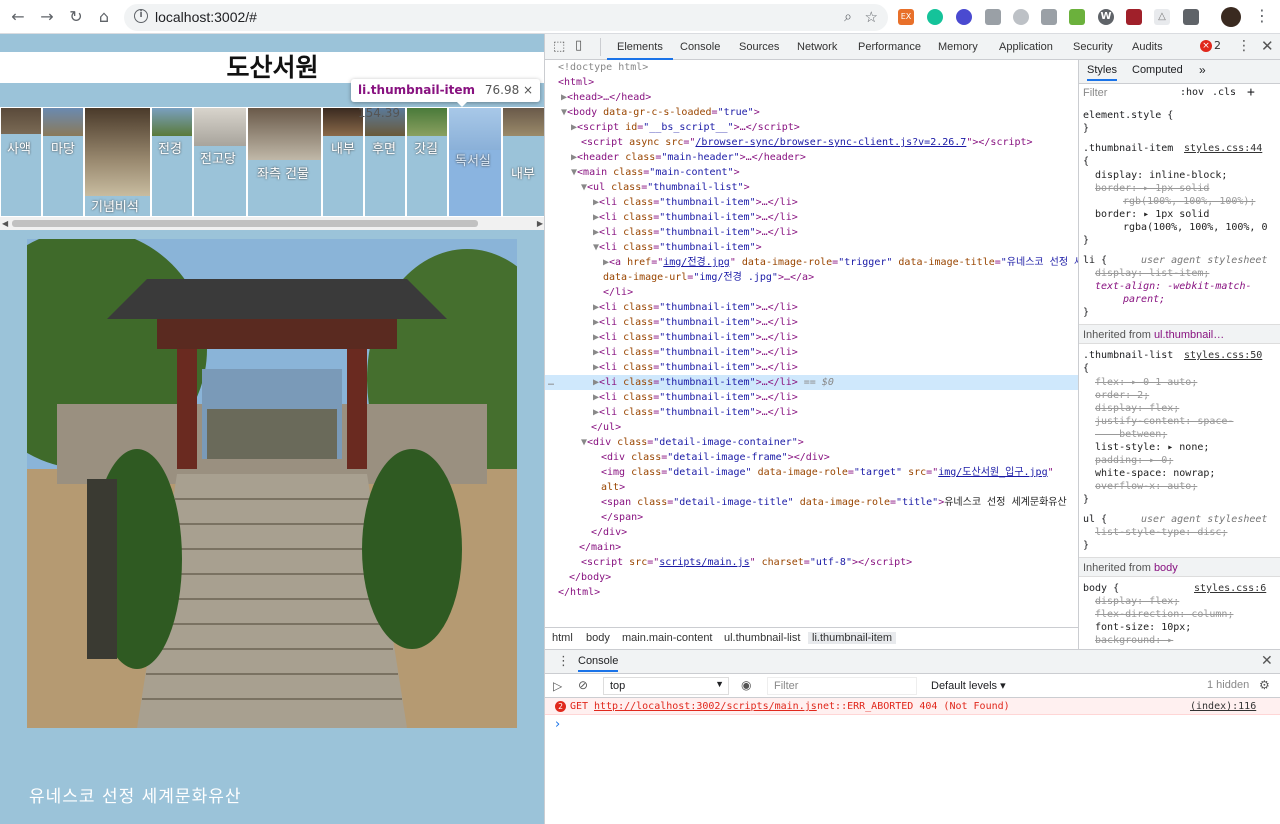 Image resolution: width=1280 pixels, height=824 pixels. Describe the element at coordinates (811, 247) in the screenshot. I see `dom-line: ▼<li class="thumbnail-item">` at that location.